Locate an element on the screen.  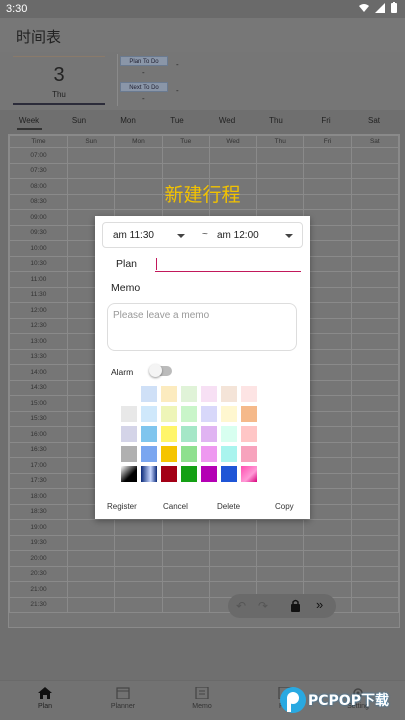
plan-input is located at coordinates (228, 264).